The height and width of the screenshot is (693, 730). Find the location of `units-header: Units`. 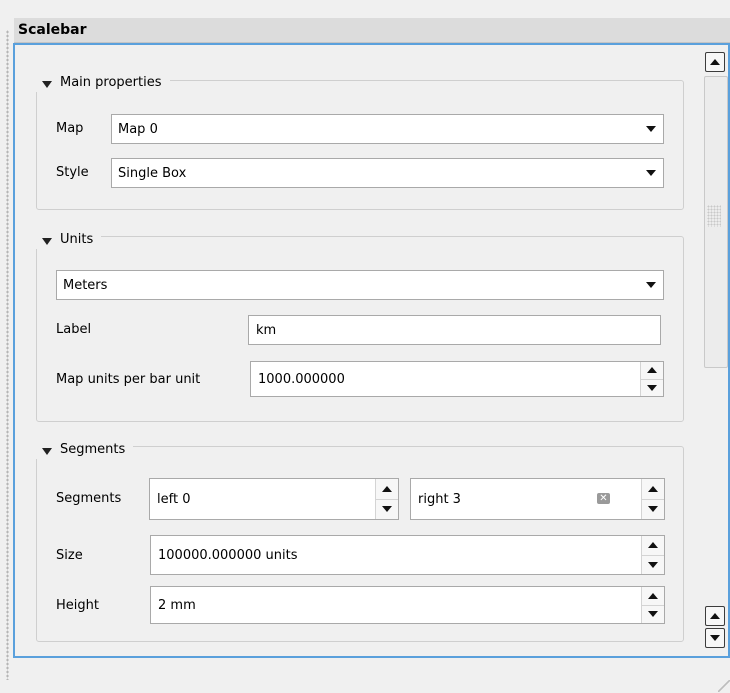

units-header: Units is located at coordinates (69, 240).